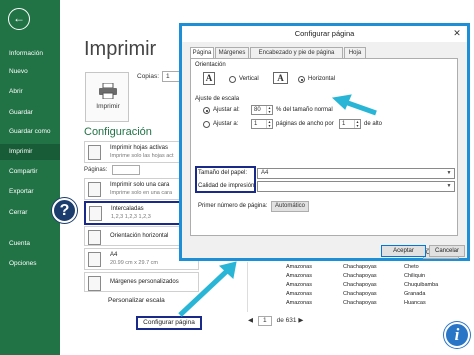 This screenshot has width=474, height=355. I want to click on arrow-head-dialog, so click(227, 270).